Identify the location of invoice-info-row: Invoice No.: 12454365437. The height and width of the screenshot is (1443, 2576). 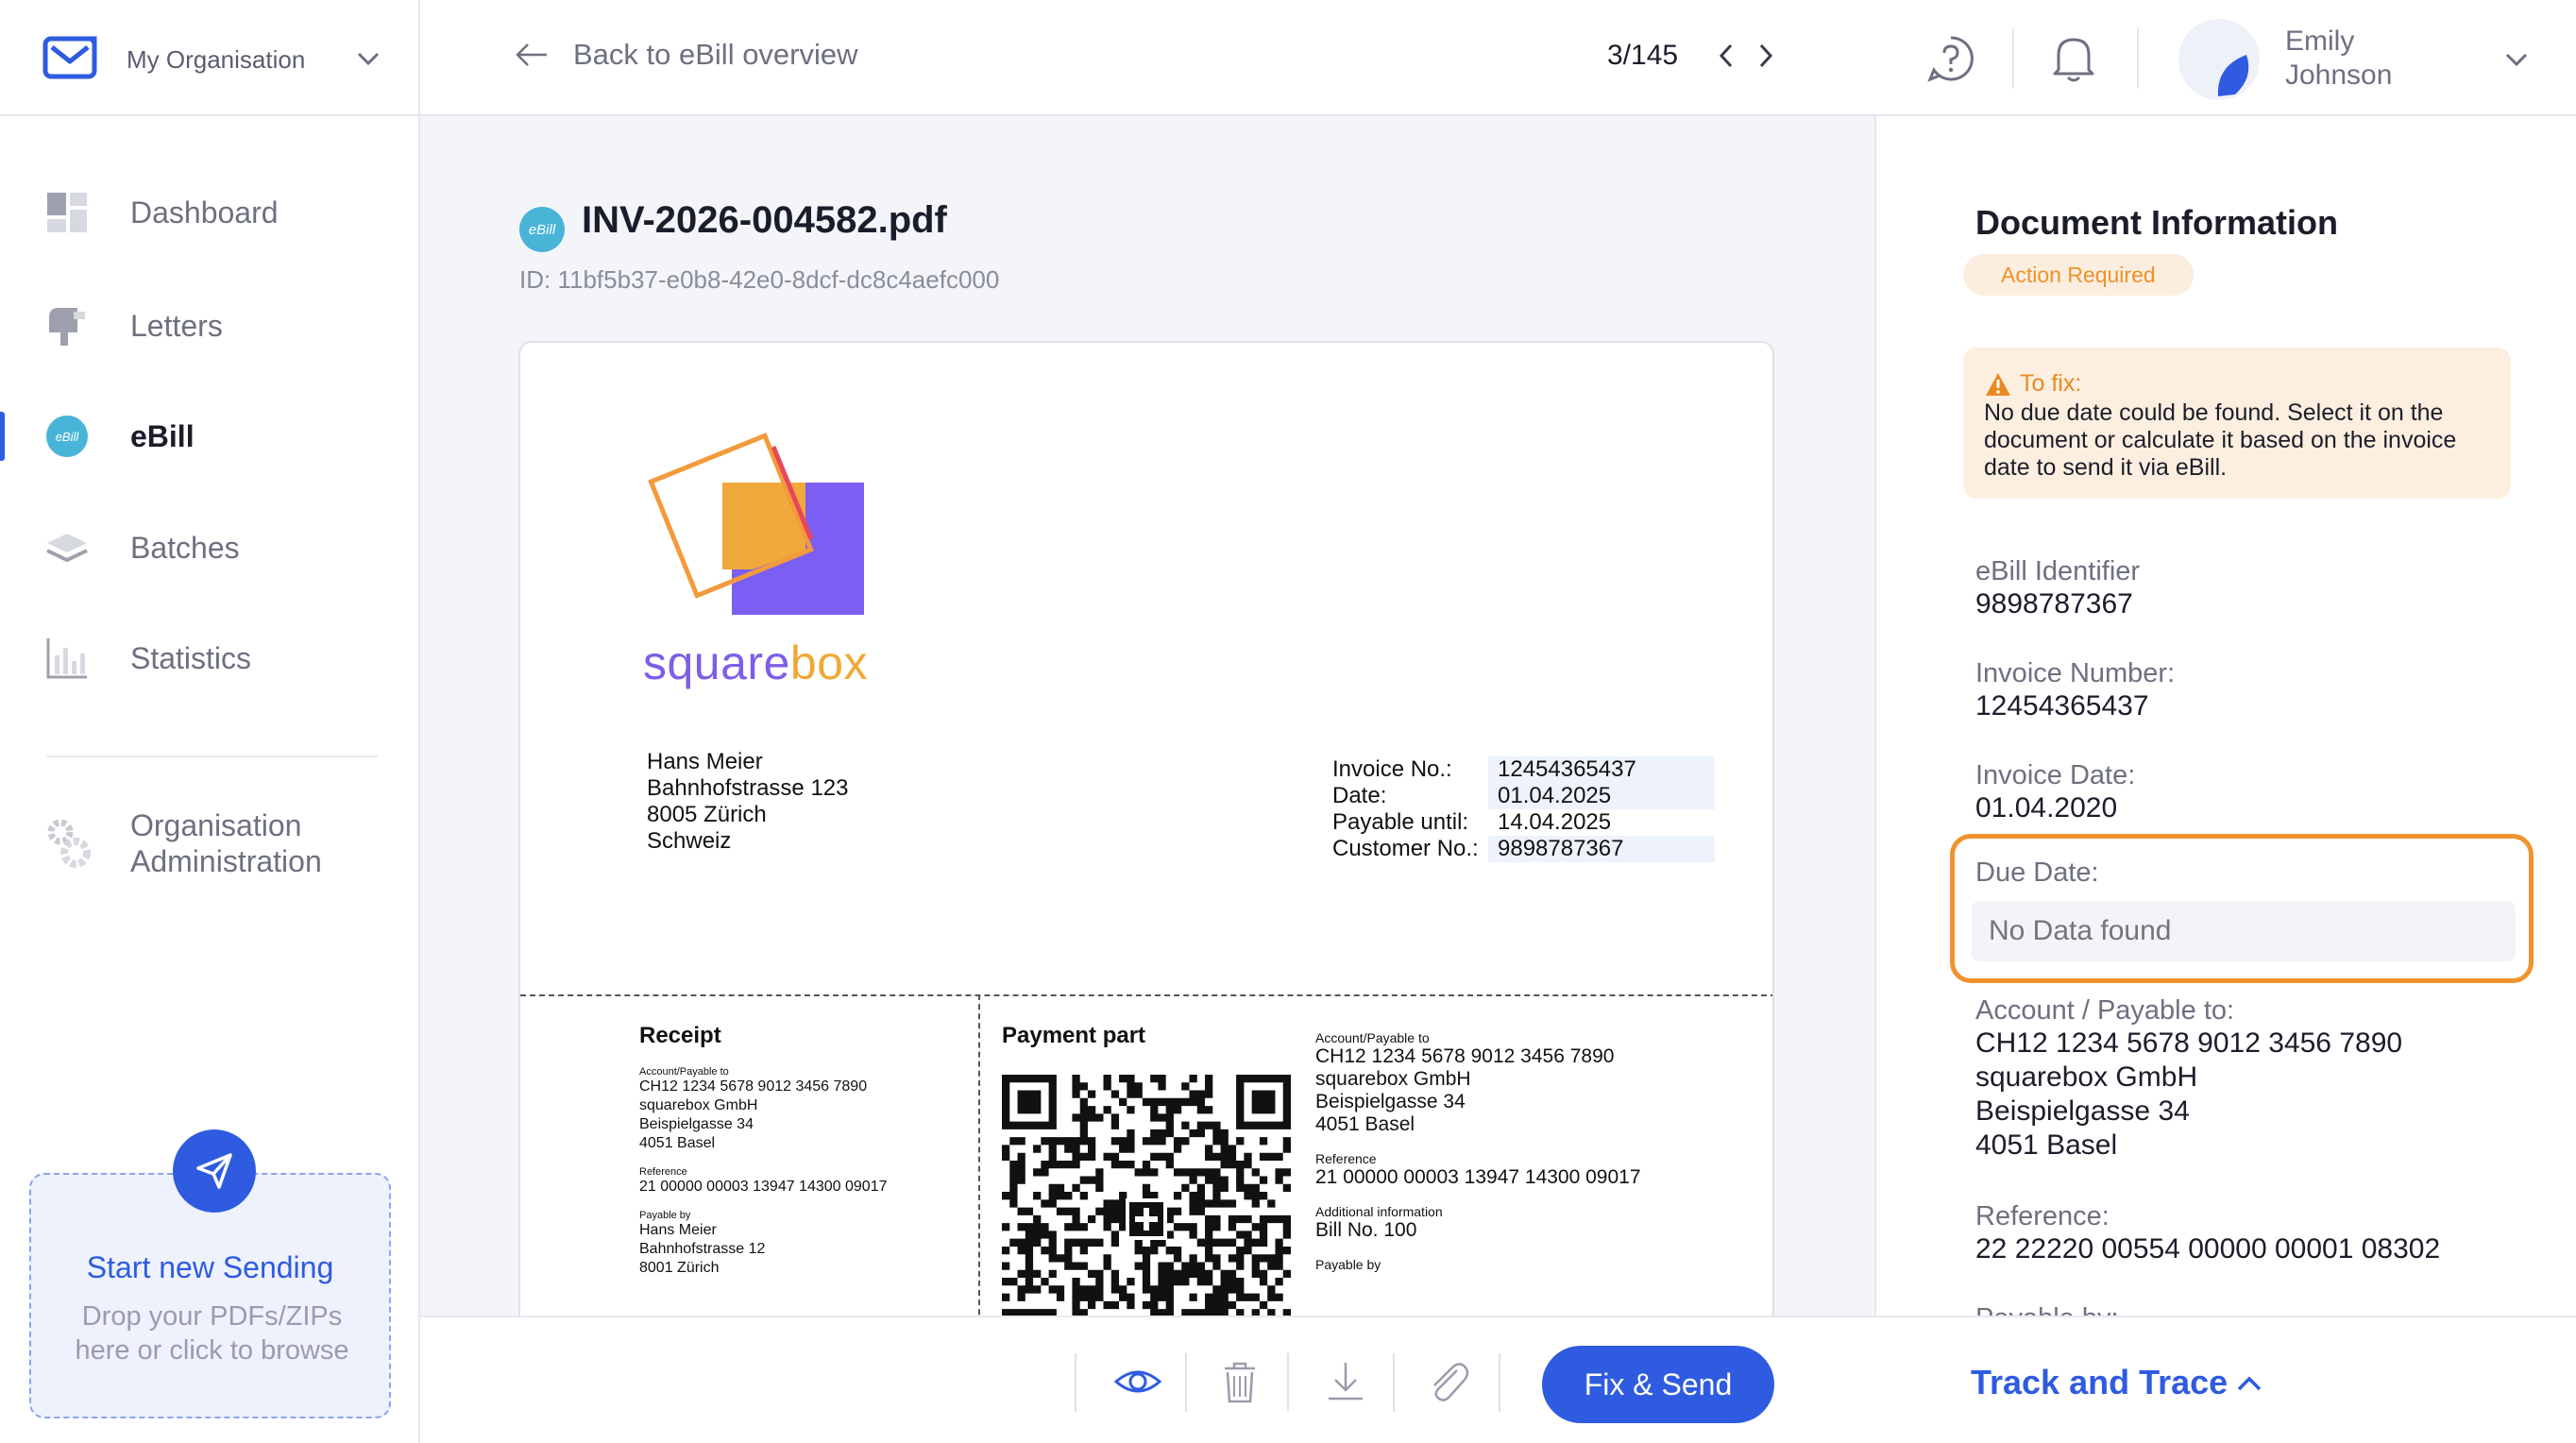
(1530, 769).